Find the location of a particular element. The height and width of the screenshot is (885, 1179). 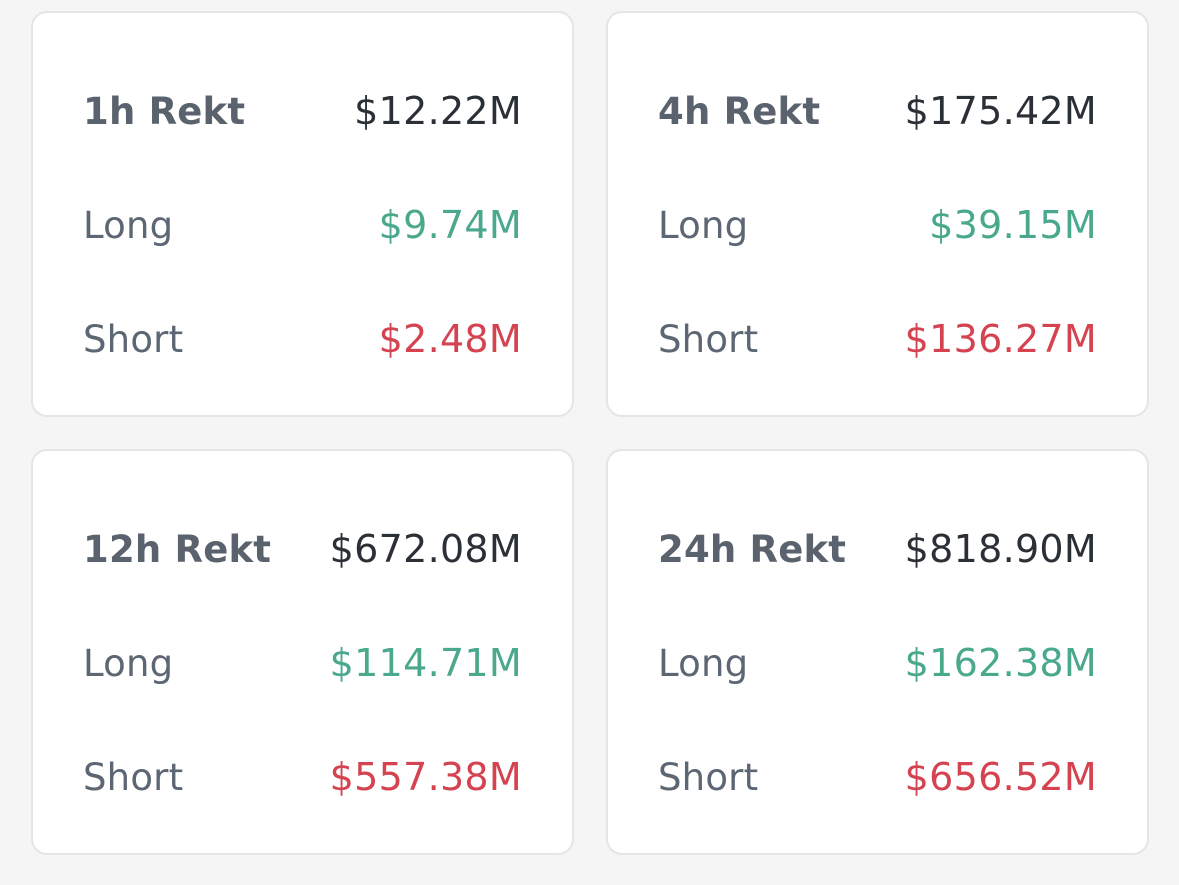

rekt-total-row: 4h Rekt $175.42M is located at coordinates (877, 111).